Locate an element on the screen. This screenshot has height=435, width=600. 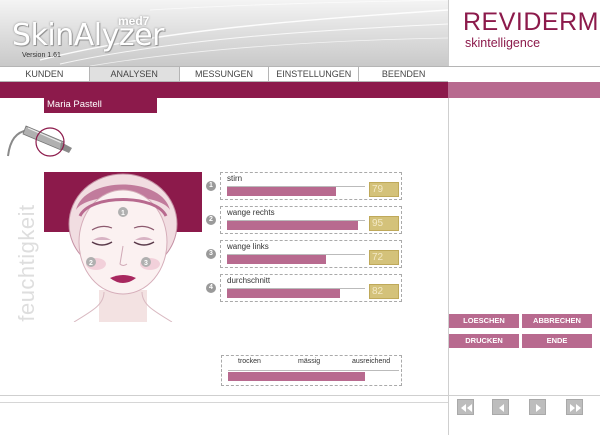
first-page-button is located at coordinates (465, 407).